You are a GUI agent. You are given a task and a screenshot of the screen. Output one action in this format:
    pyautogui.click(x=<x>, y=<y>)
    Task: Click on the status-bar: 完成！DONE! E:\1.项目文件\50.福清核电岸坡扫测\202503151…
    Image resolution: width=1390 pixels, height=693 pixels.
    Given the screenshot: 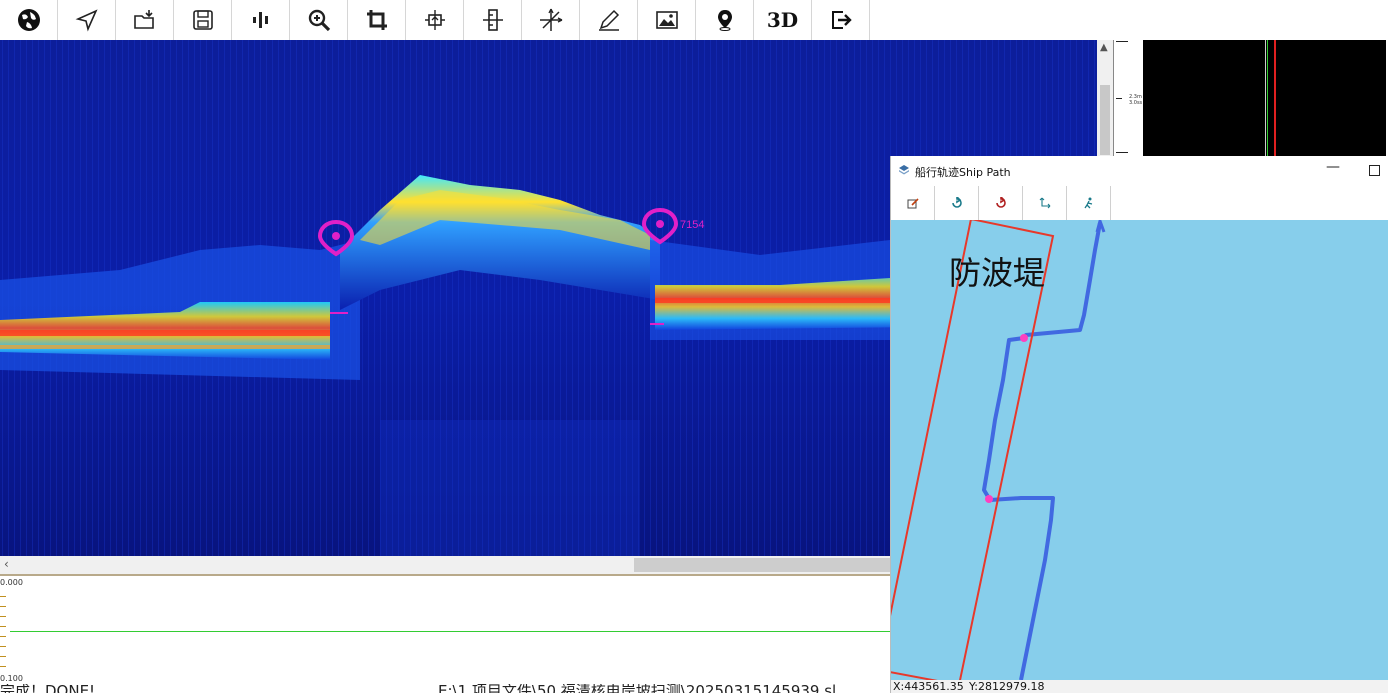 What is the action you would take?
    pyautogui.click(x=445, y=688)
    